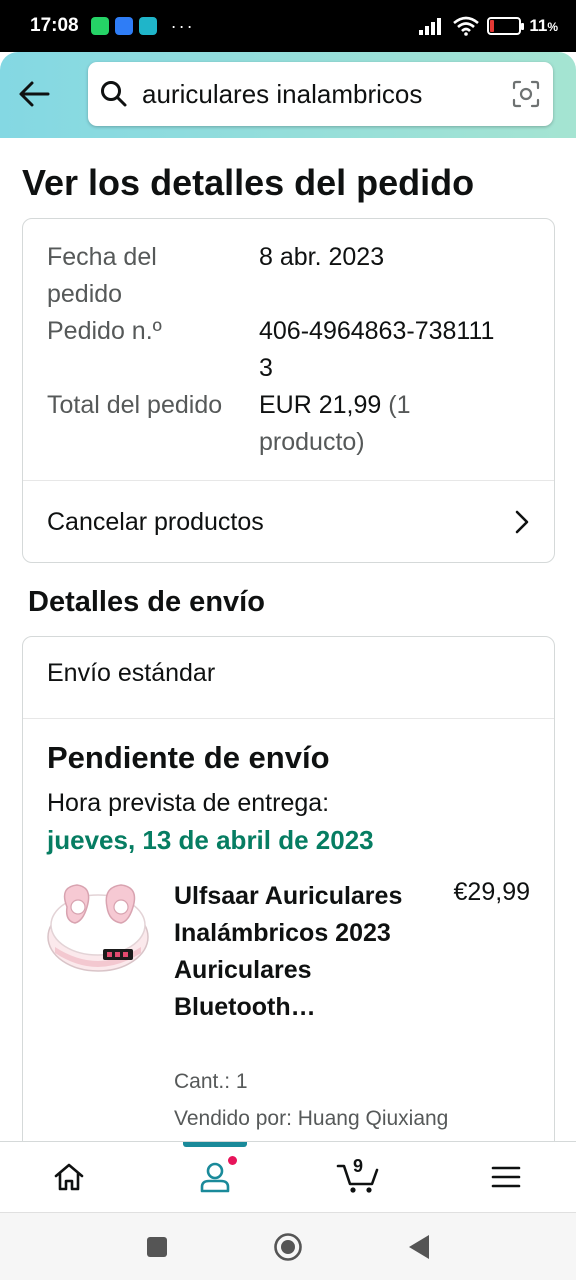  I want to click on eta-label: Hora prevista de entrega:, so click(188, 803).